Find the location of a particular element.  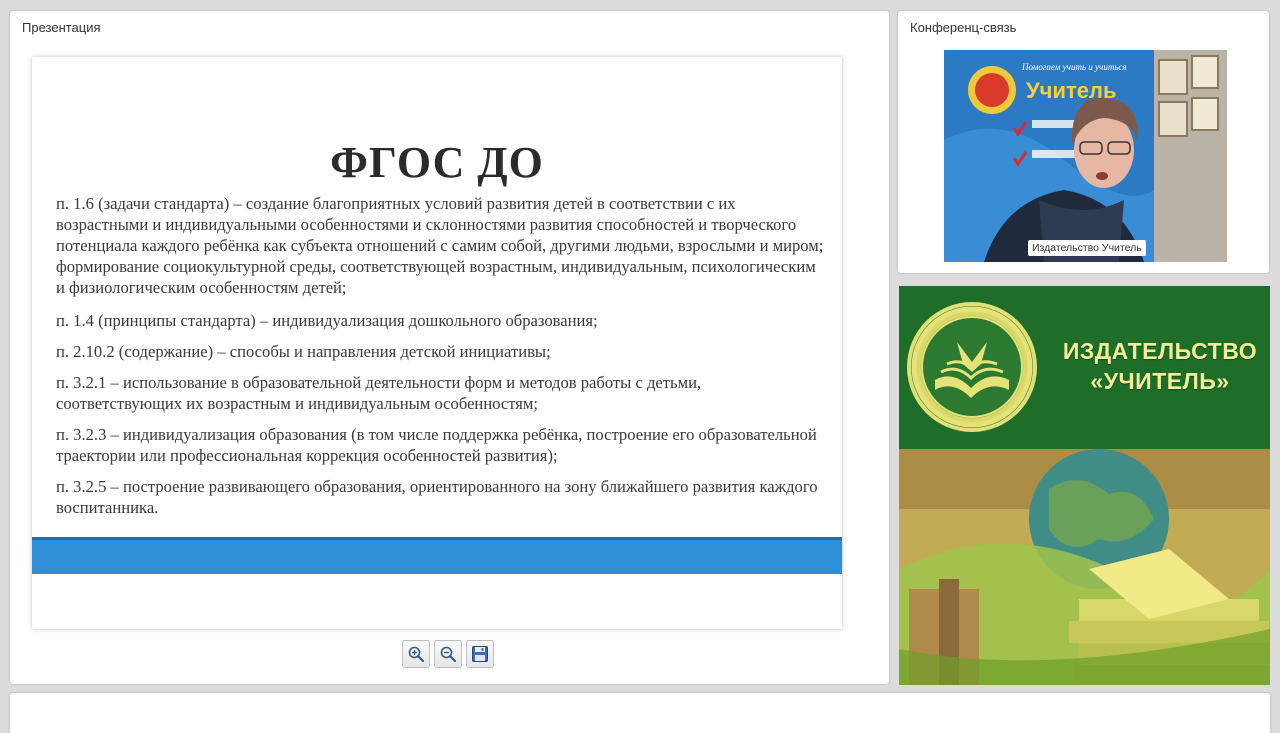

publisher-name-line1: ИЗДАТЕЛЬСТВО is located at coordinates (1160, 351).